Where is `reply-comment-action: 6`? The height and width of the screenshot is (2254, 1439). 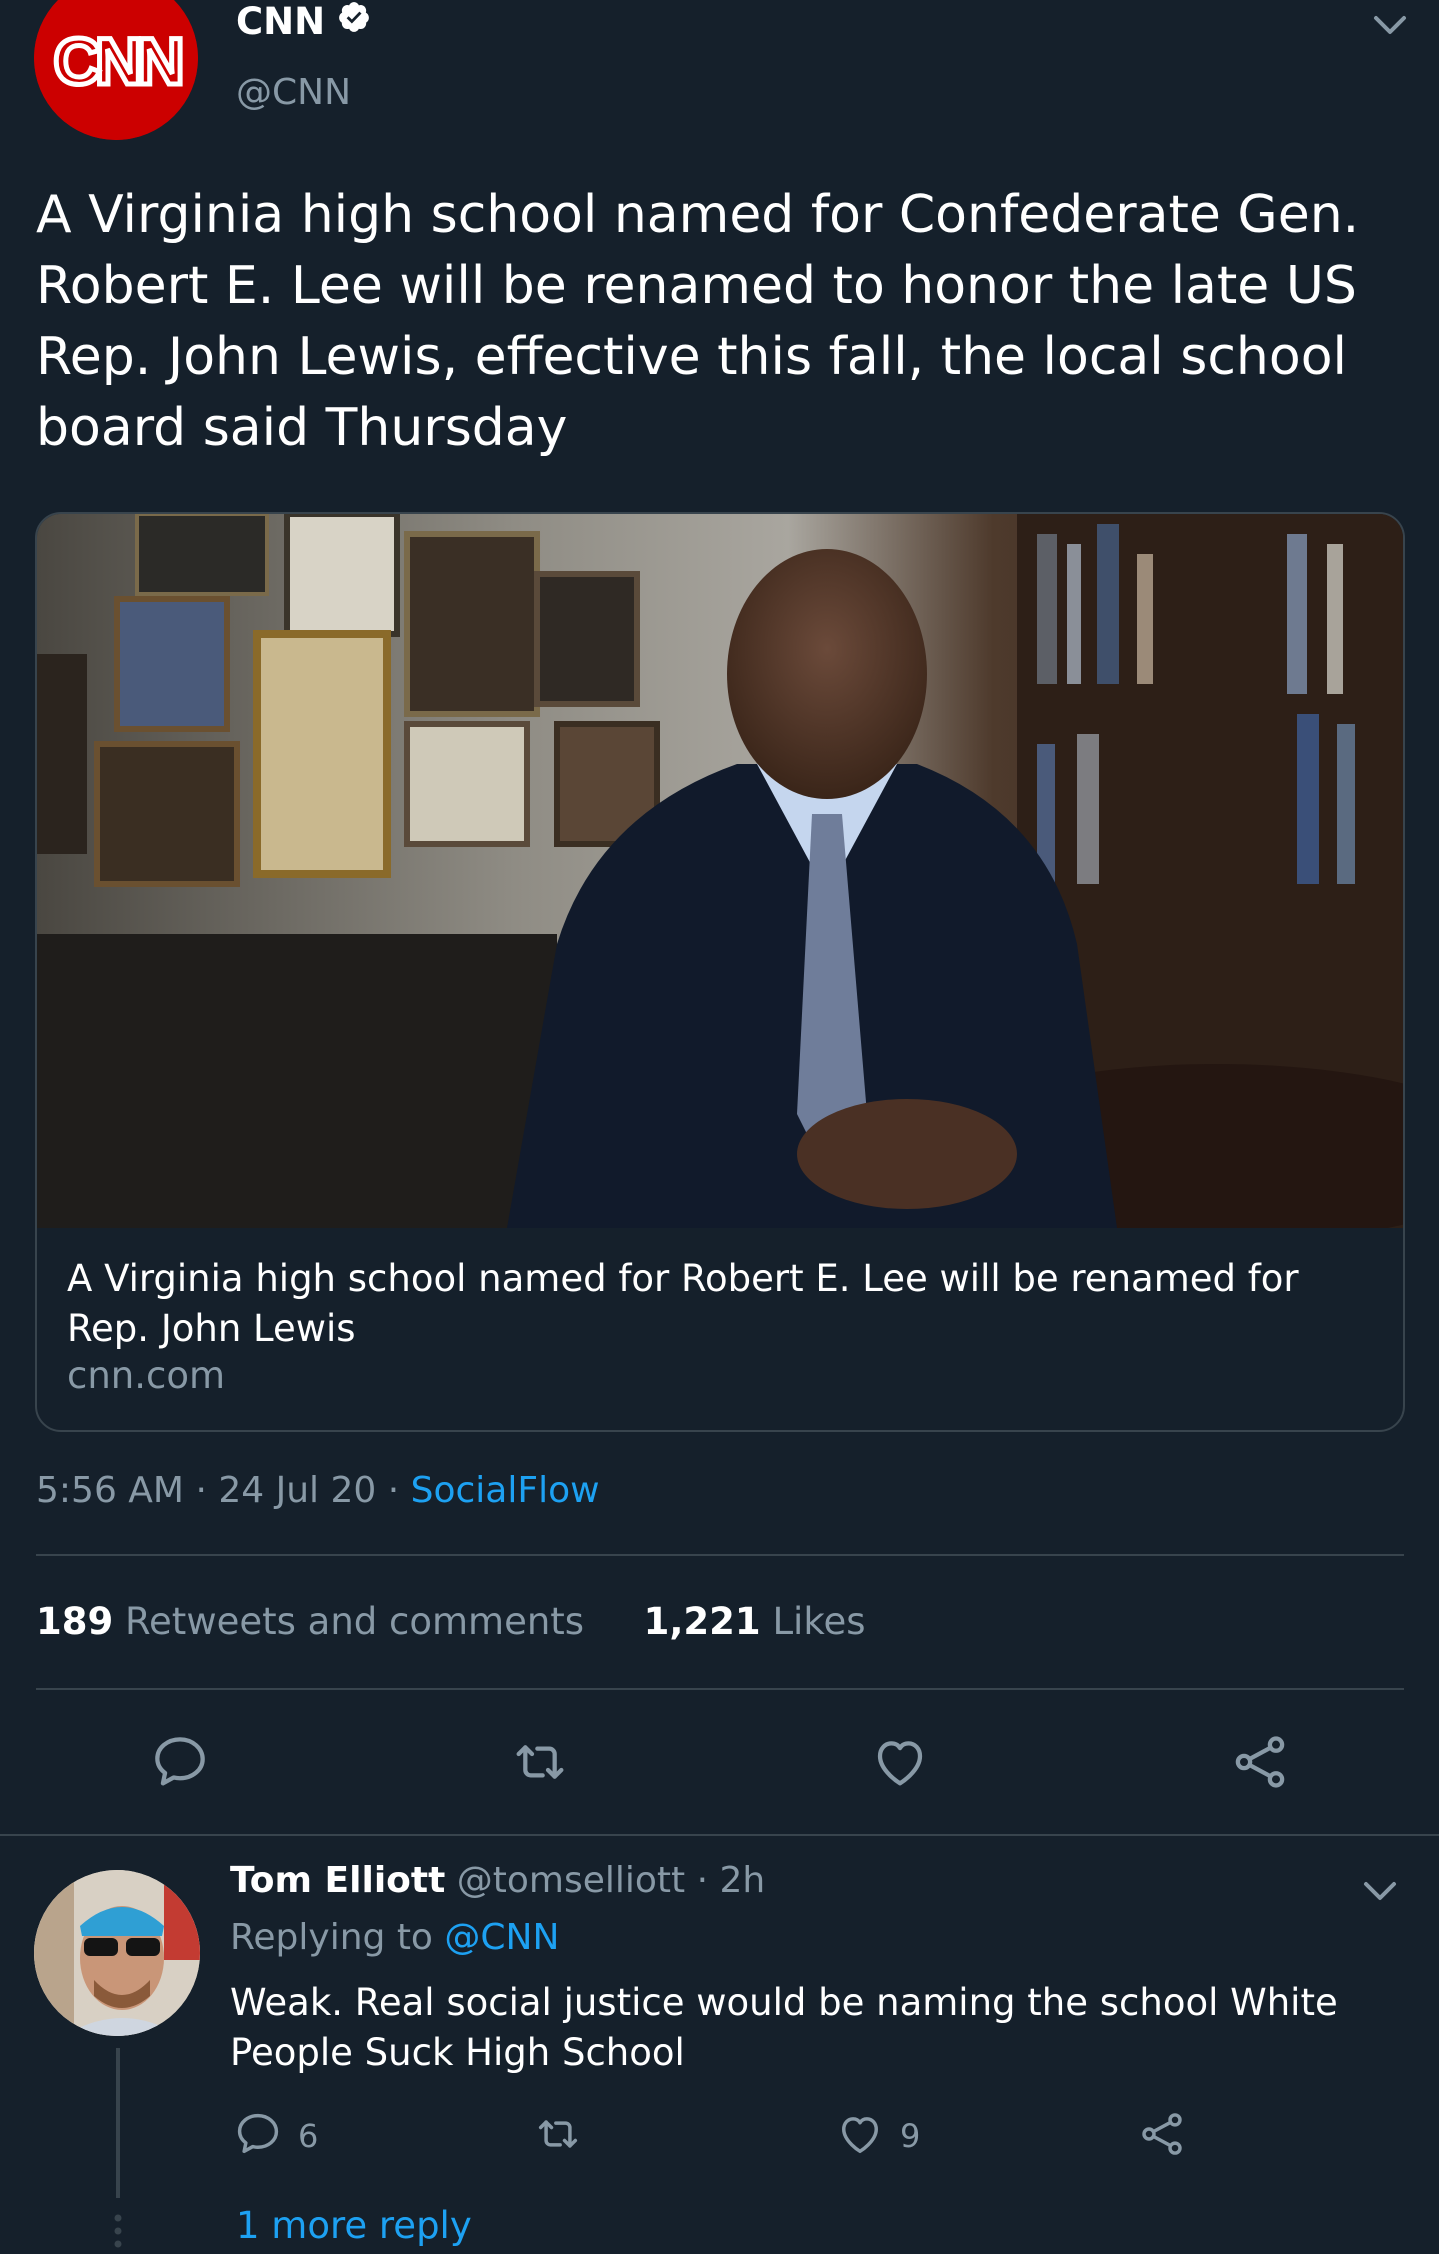 reply-comment-action: 6 is located at coordinates (275, 2136).